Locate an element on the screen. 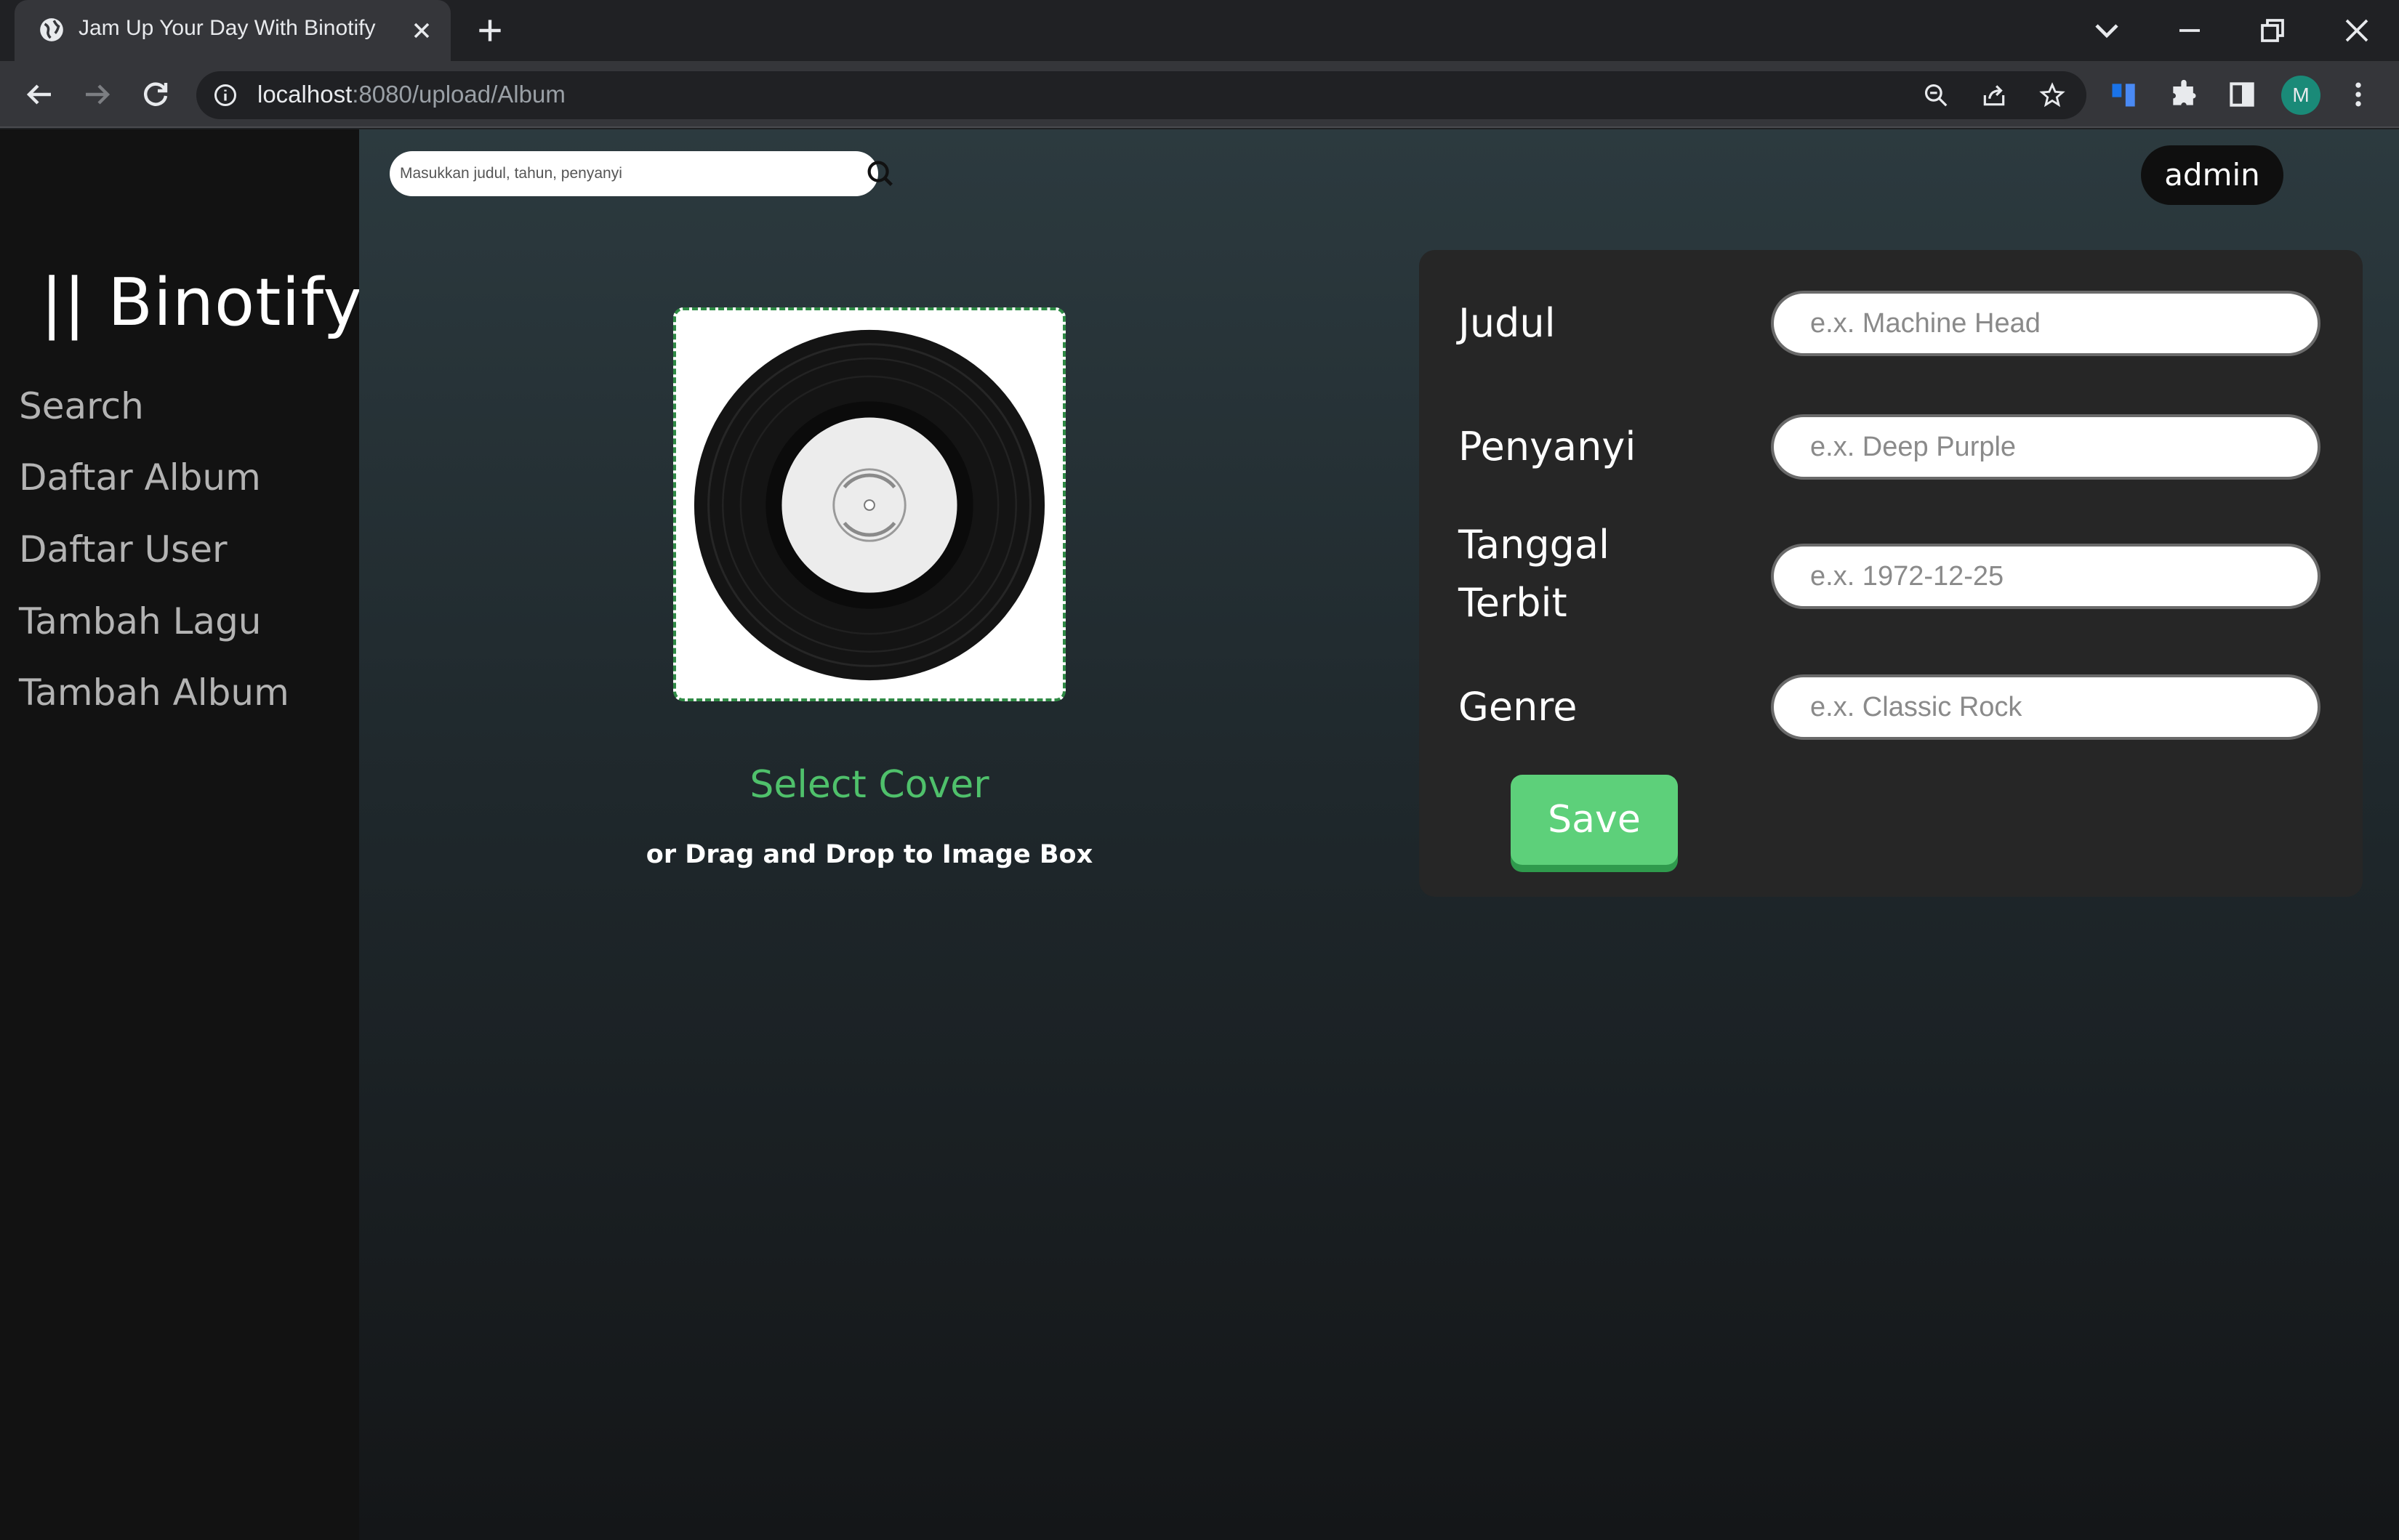  penyanyi-label: Penyanyi is located at coordinates (1547, 447).